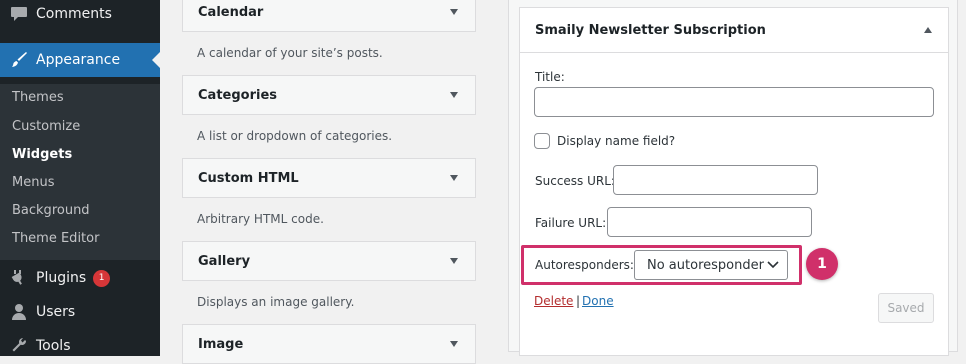  I want to click on success-url-input, so click(715, 180).